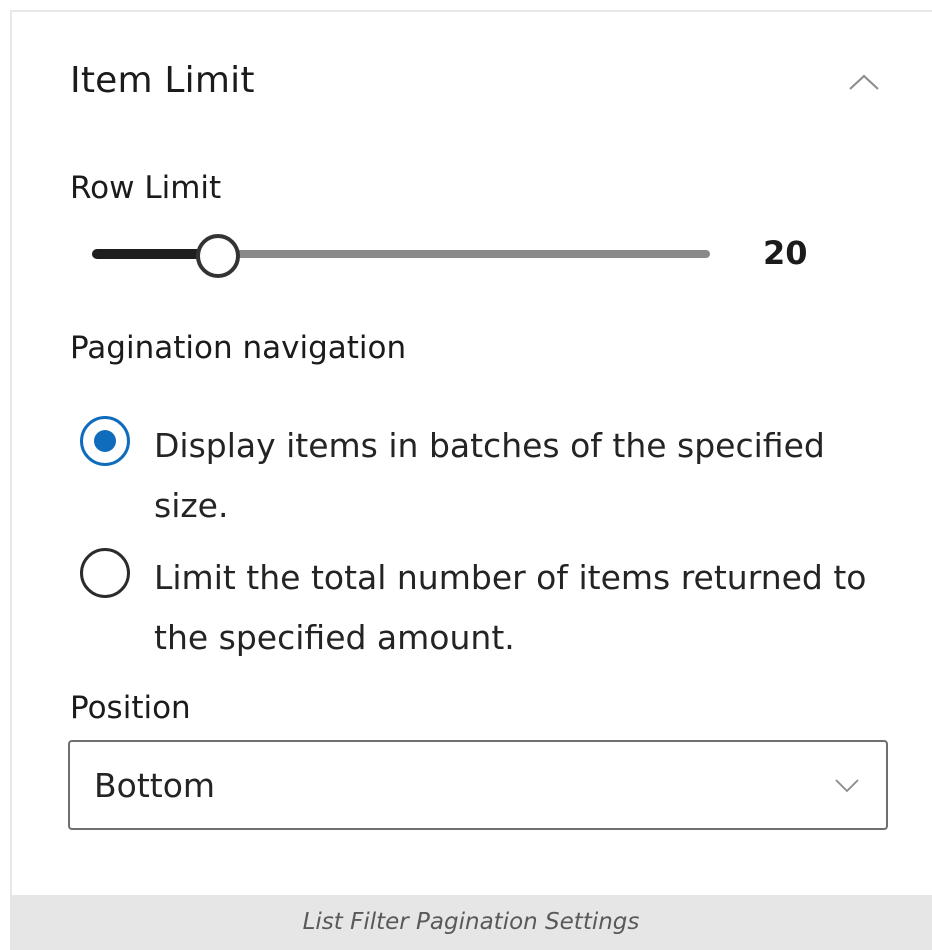 This screenshot has height=950, width=932. I want to click on caption-text: List Filter Pagination Settings, so click(471, 922).